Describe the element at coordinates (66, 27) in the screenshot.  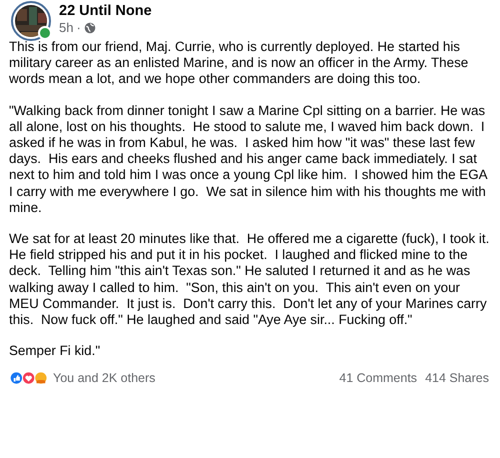
I see `post-time: 5h` at that location.